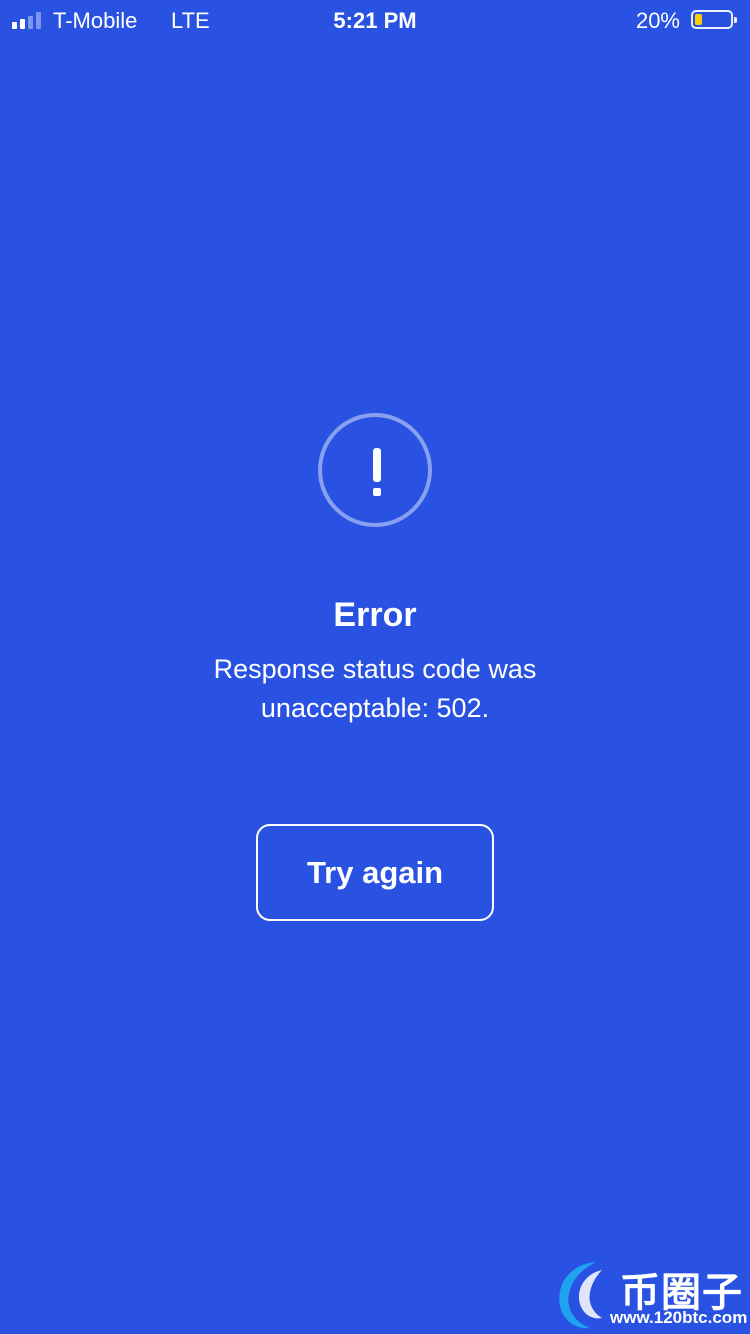 Image resolution: width=750 pixels, height=1334 pixels. Describe the element at coordinates (580, 1295) in the screenshot. I see `watermark-logo-icon` at that location.